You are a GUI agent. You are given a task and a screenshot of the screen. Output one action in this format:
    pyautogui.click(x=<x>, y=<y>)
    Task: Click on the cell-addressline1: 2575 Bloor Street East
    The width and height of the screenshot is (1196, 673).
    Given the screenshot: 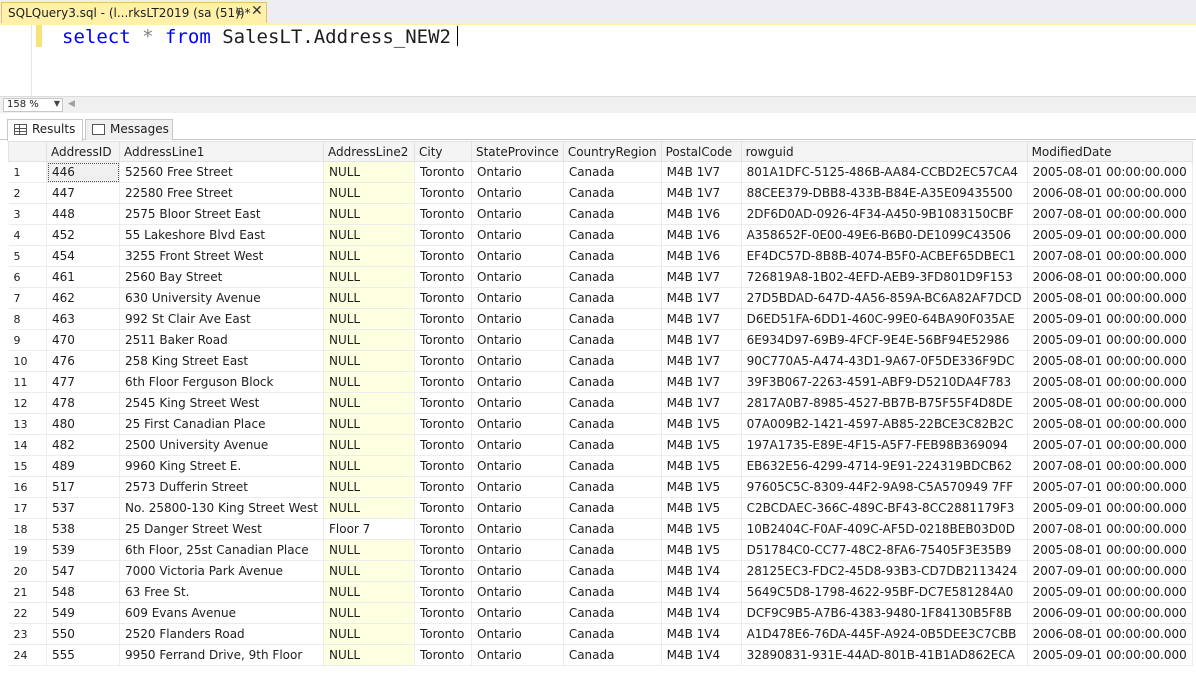 What is the action you would take?
    pyautogui.click(x=221, y=214)
    